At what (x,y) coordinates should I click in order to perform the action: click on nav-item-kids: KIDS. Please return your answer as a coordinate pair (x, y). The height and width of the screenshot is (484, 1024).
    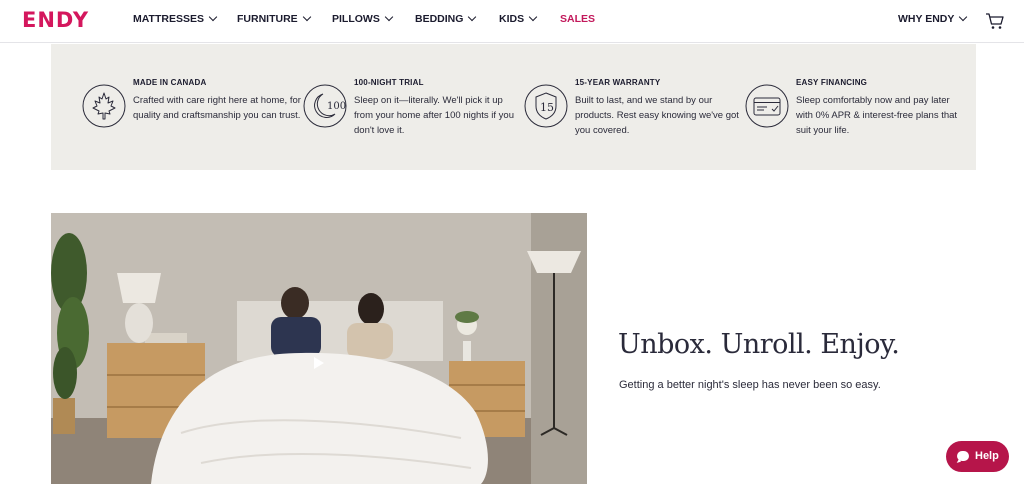
    Looking at the image, I should click on (518, 18).